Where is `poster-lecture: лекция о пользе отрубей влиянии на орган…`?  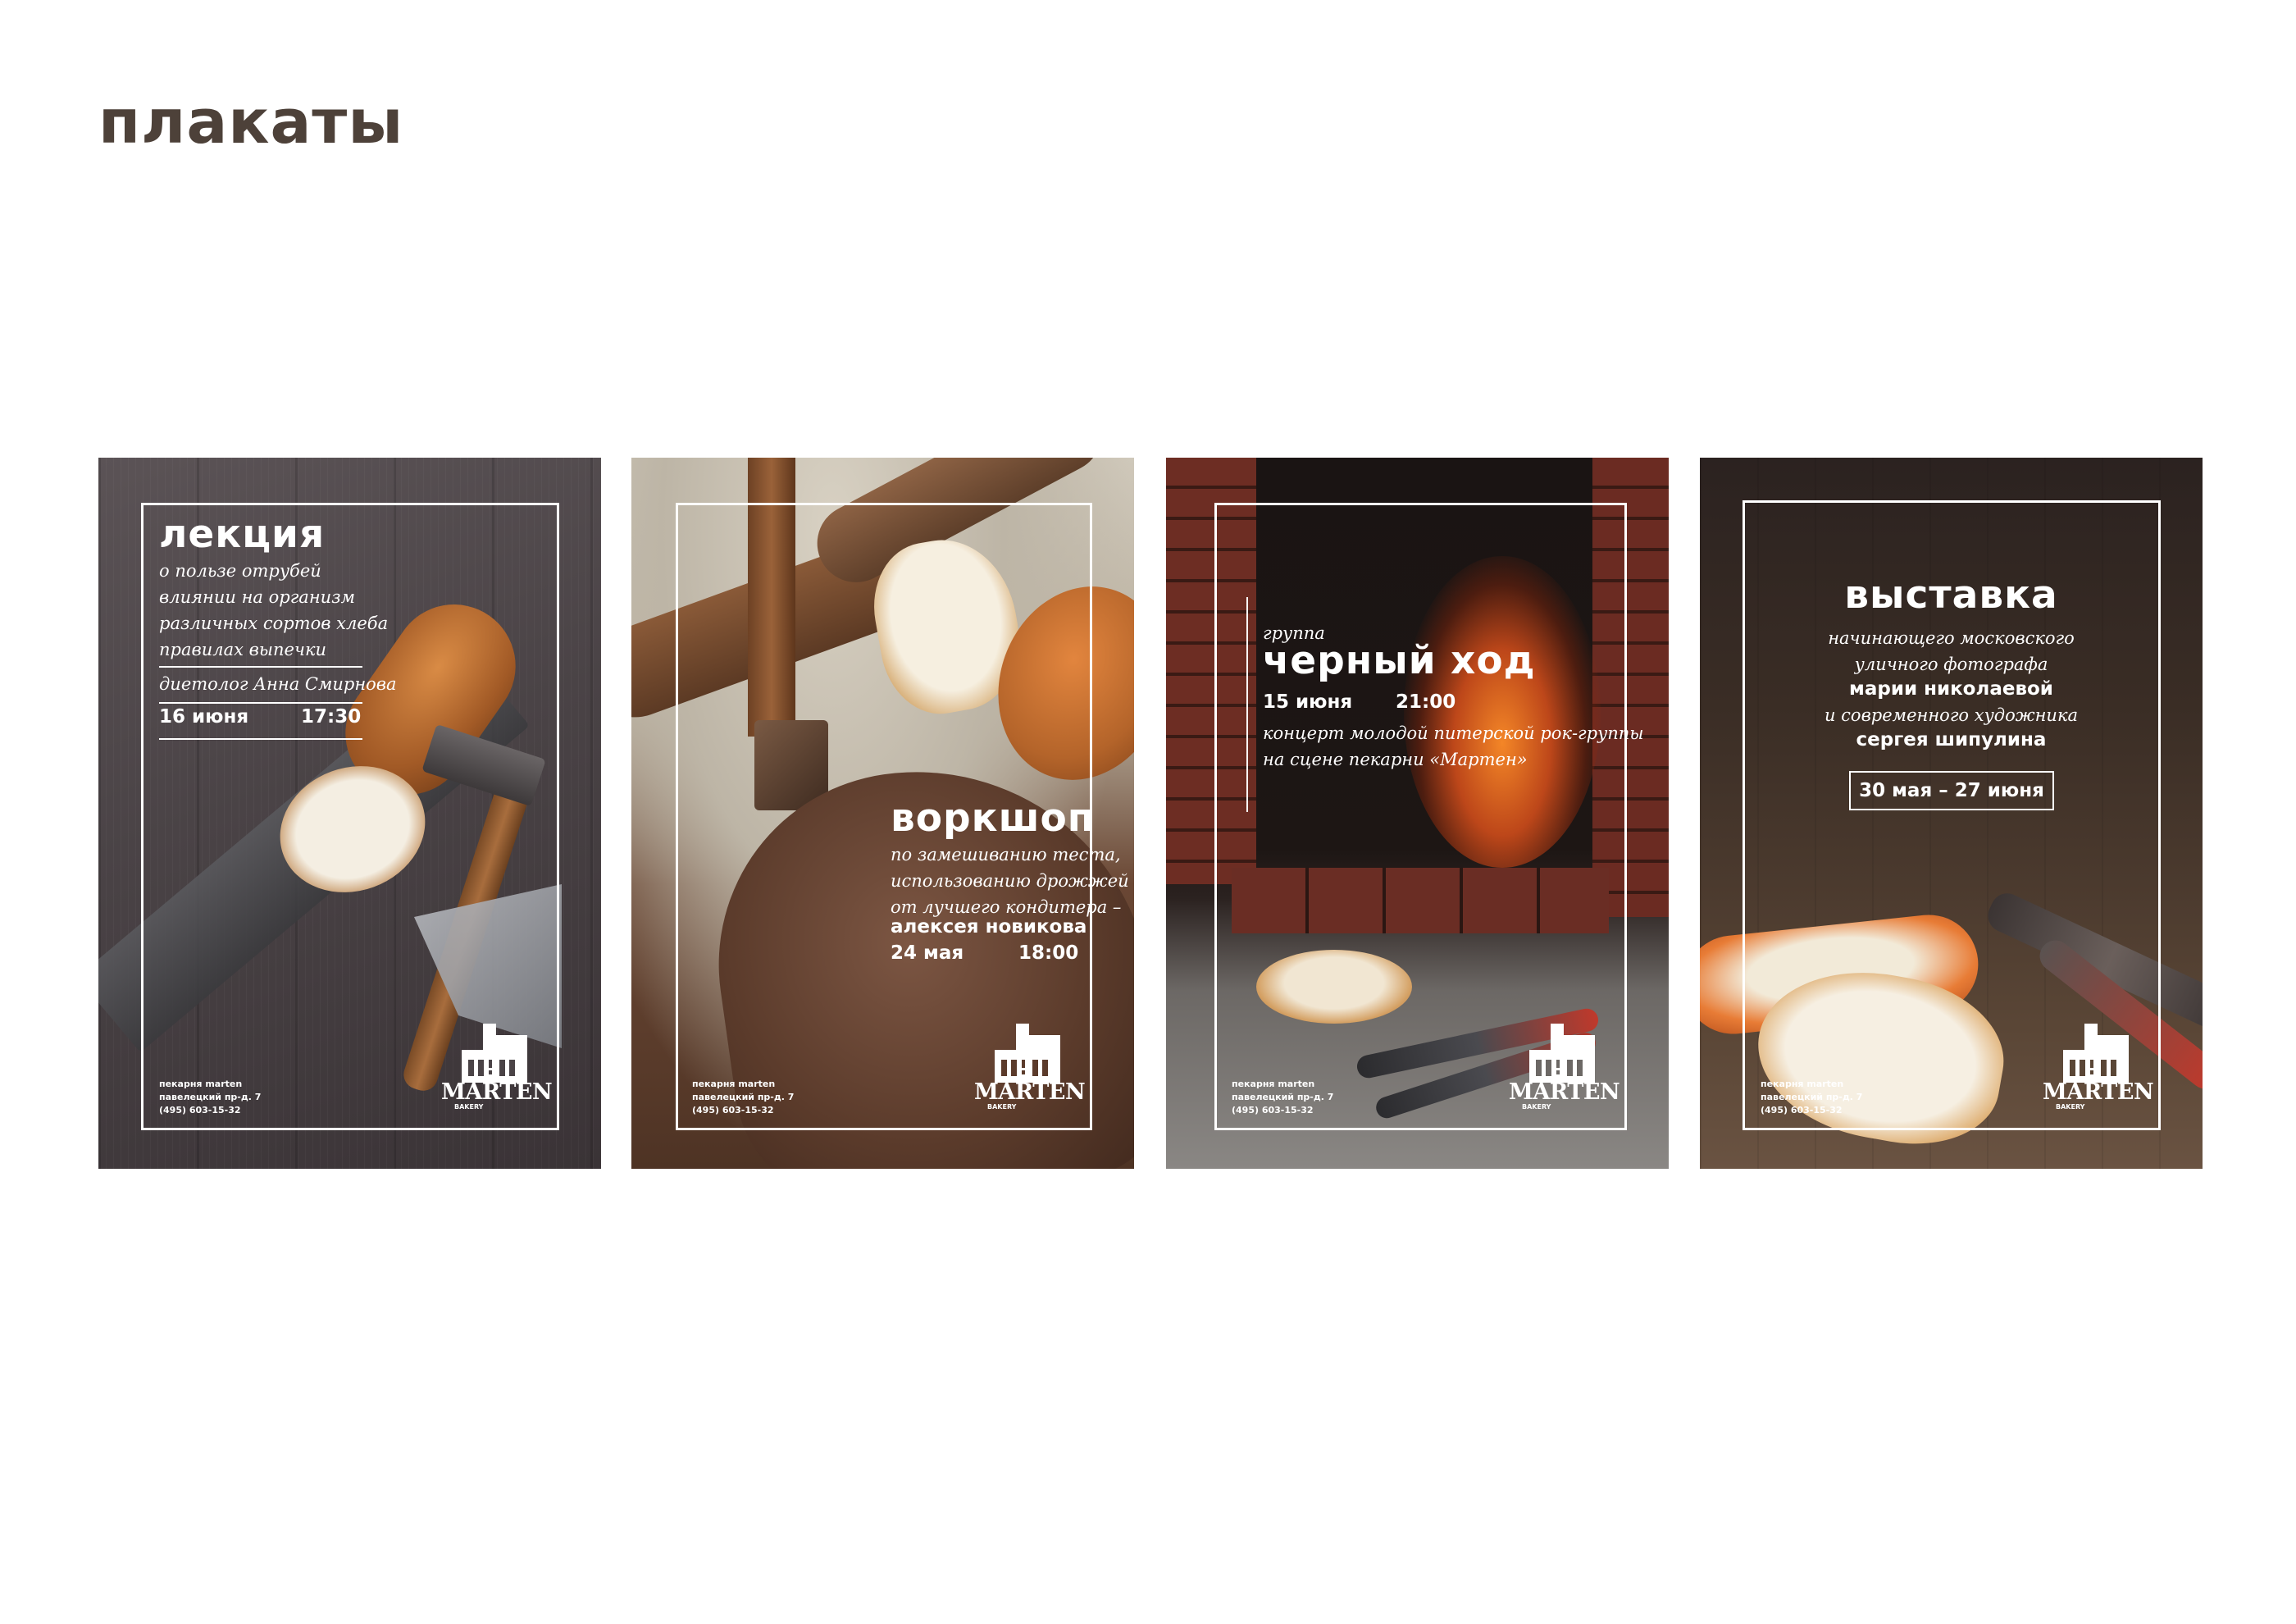
poster-lecture: лекция о пользе отрубей влиянии на орган… is located at coordinates (349, 813).